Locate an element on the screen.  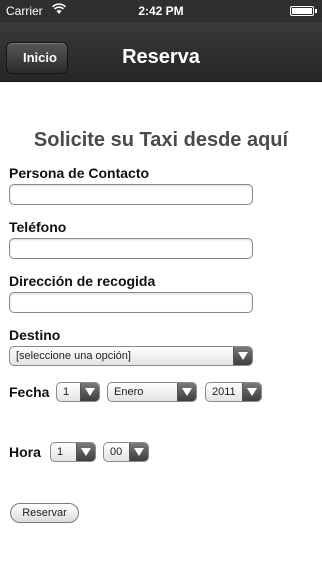
phone-input is located at coordinates (131, 248).